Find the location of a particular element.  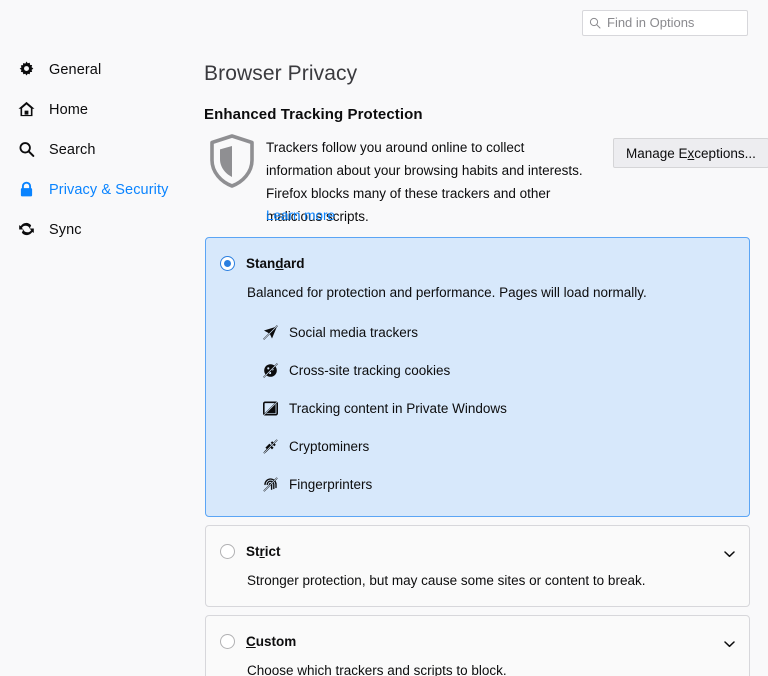

option-custom-title: Custom is located at coordinates (271, 641).